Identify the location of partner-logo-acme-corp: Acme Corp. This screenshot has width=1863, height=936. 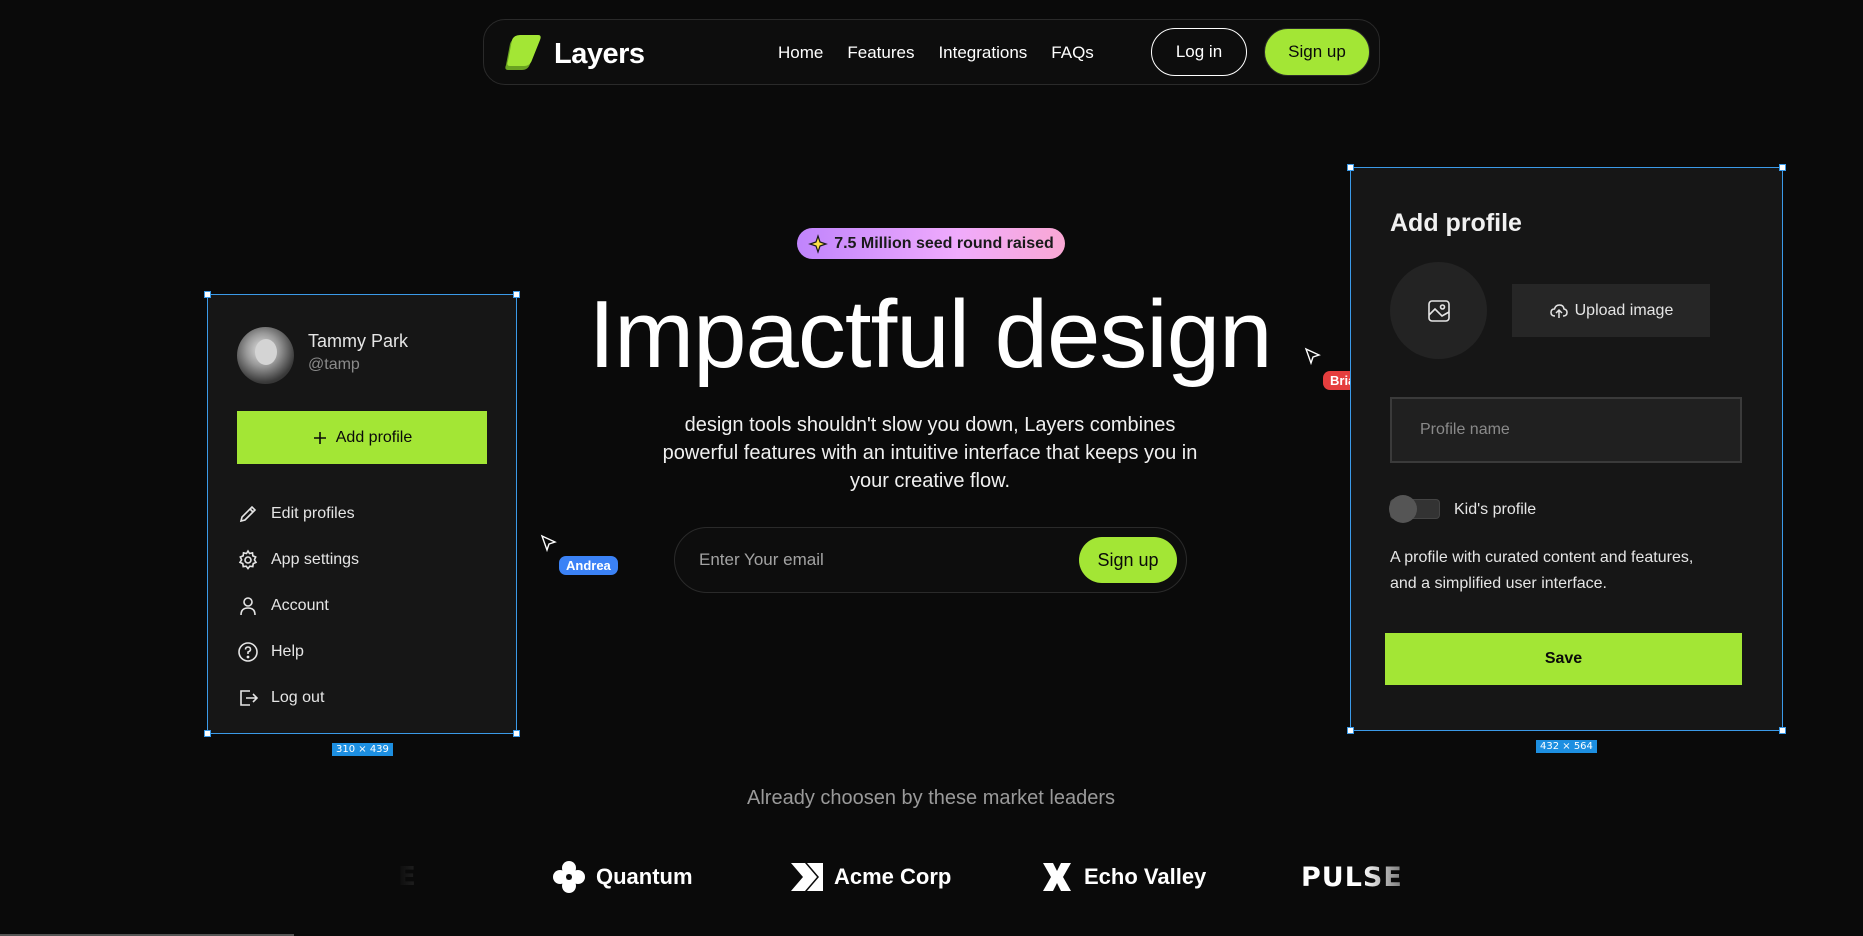
(870, 877).